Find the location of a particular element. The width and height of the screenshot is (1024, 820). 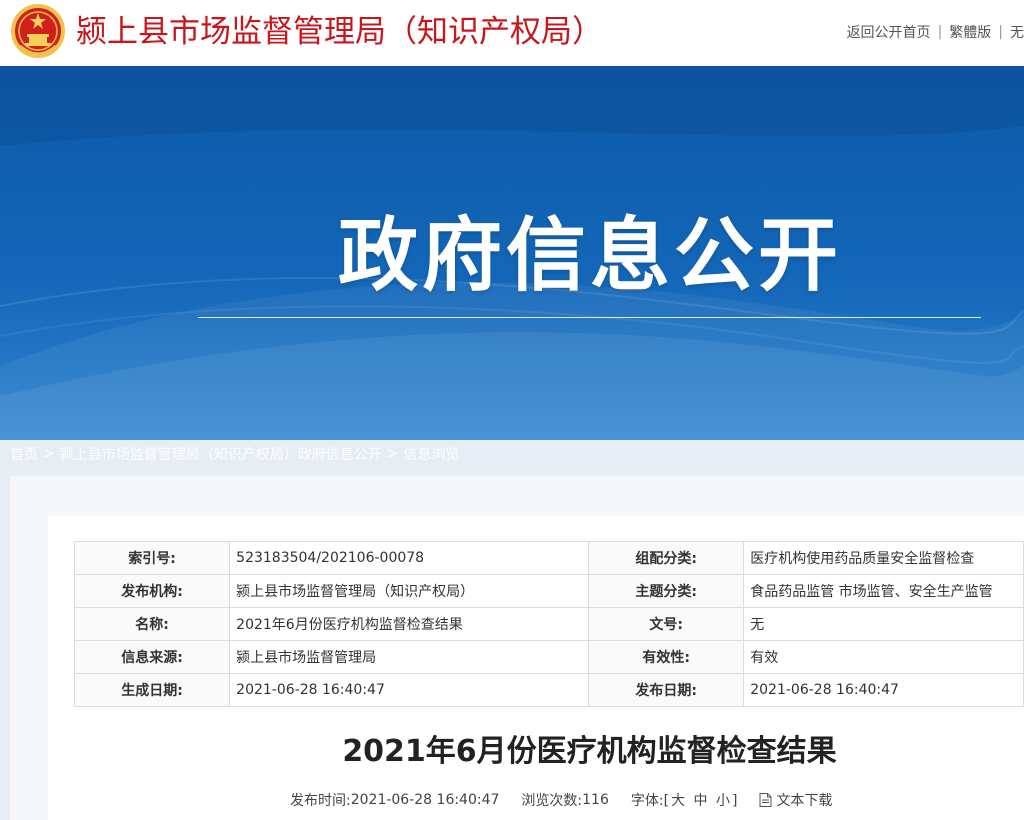

views-count: 116 is located at coordinates (595, 800).